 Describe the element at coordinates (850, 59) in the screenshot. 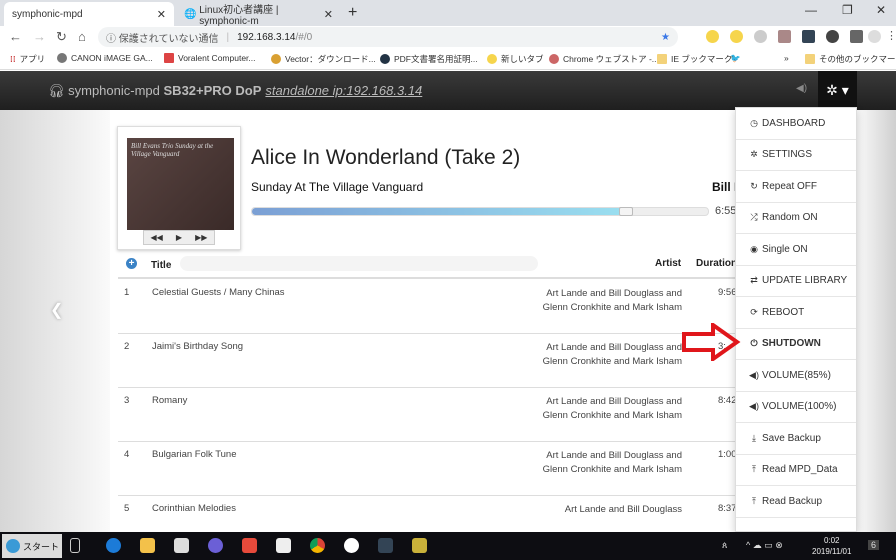

I see `bookmark-other: その他のブックマーク` at that location.